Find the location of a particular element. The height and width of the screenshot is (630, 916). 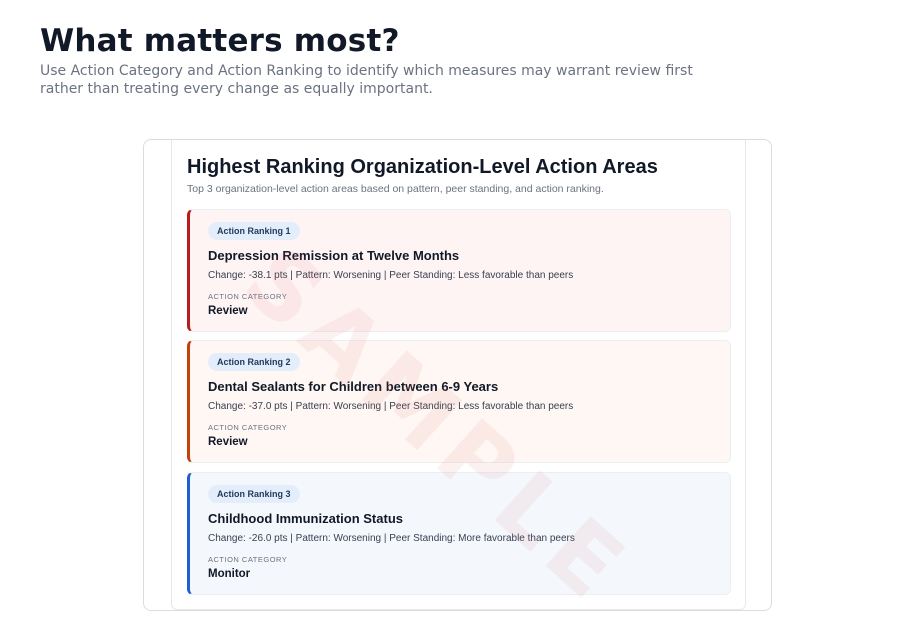

rank-badge: Action Ranking 2 is located at coordinates (254, 362).